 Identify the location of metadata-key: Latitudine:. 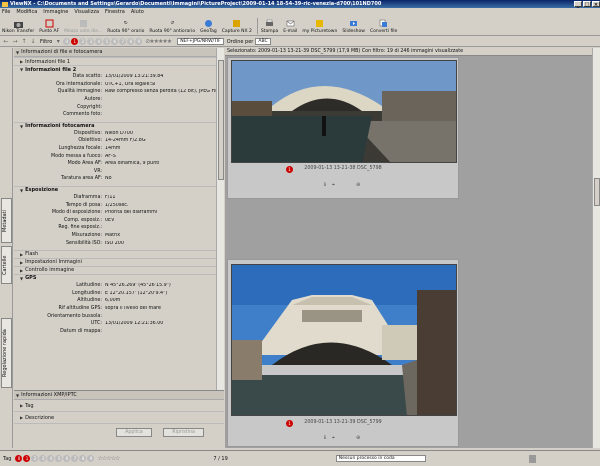
(89, 286).